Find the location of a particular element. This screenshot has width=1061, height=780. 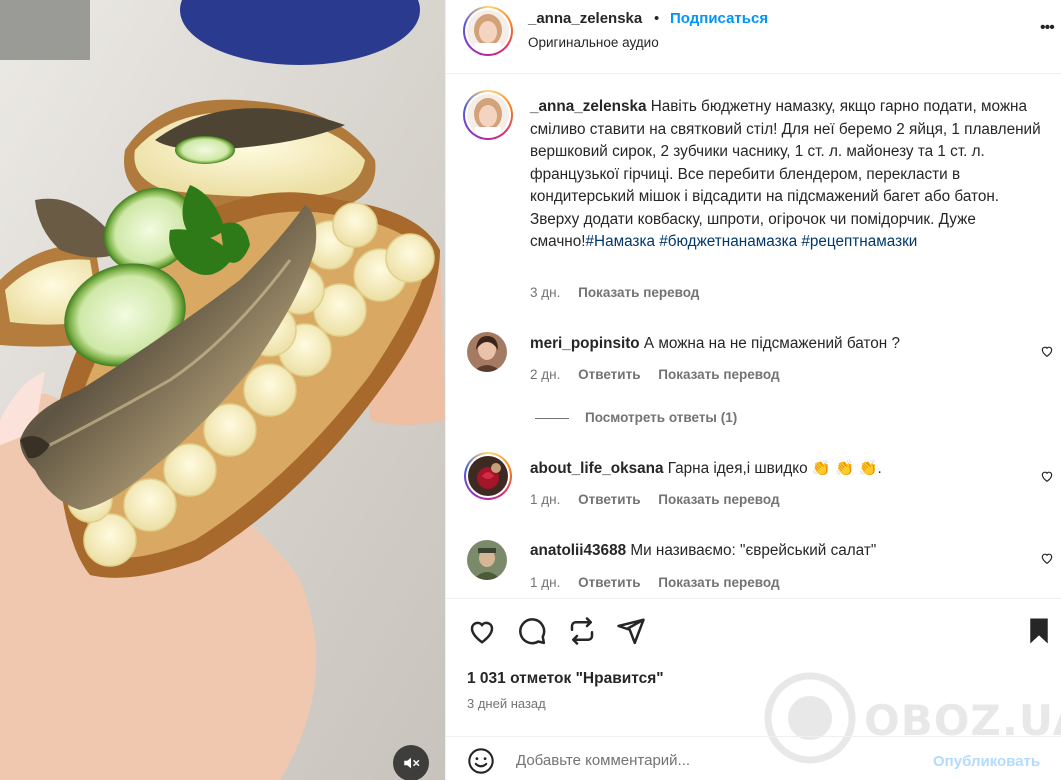

comment-meta: 2 дн. Ответить Показать перевод is located at coordinates (662, 374).